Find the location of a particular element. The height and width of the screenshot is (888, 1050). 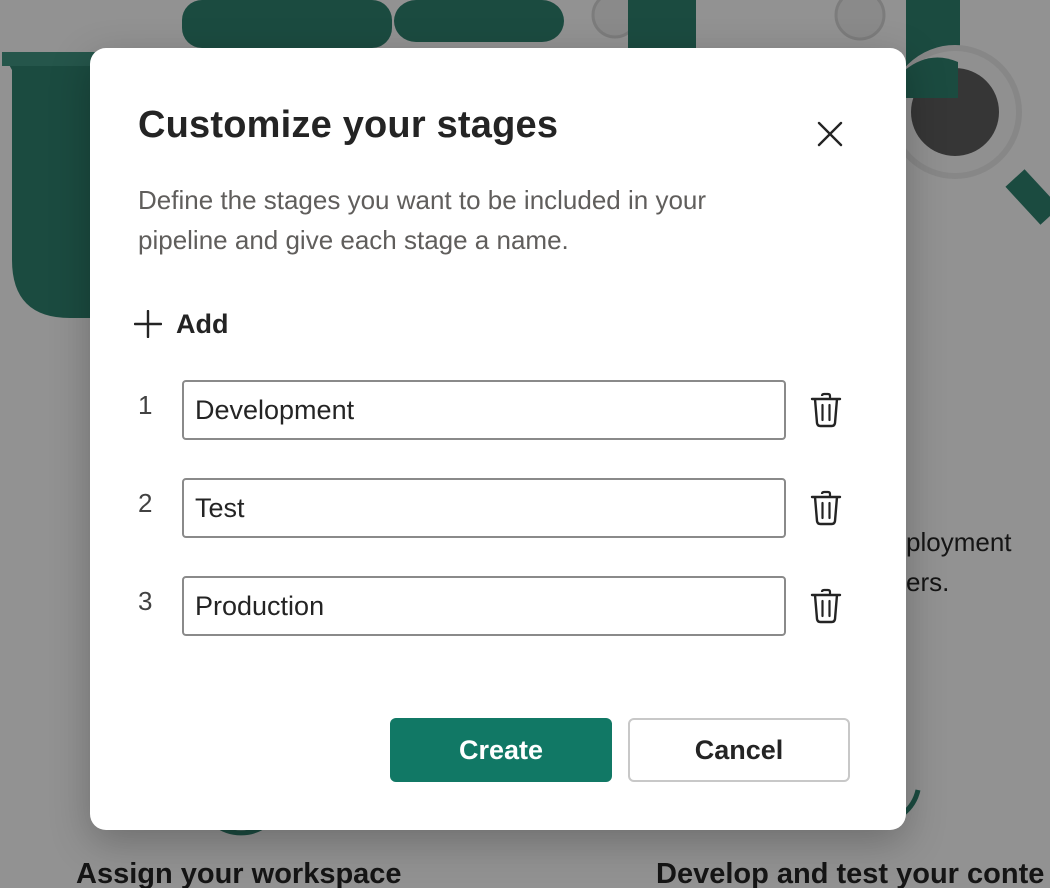

stage-row: 1 is located at coordinates (498, 410).